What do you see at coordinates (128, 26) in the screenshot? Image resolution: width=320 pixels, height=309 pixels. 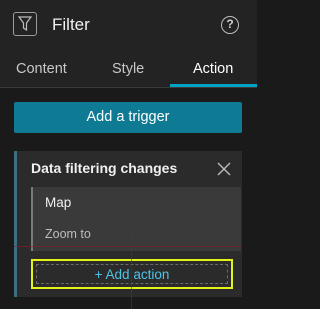 I see `panel-header: Filter ?` at bounding box center [128, 26].